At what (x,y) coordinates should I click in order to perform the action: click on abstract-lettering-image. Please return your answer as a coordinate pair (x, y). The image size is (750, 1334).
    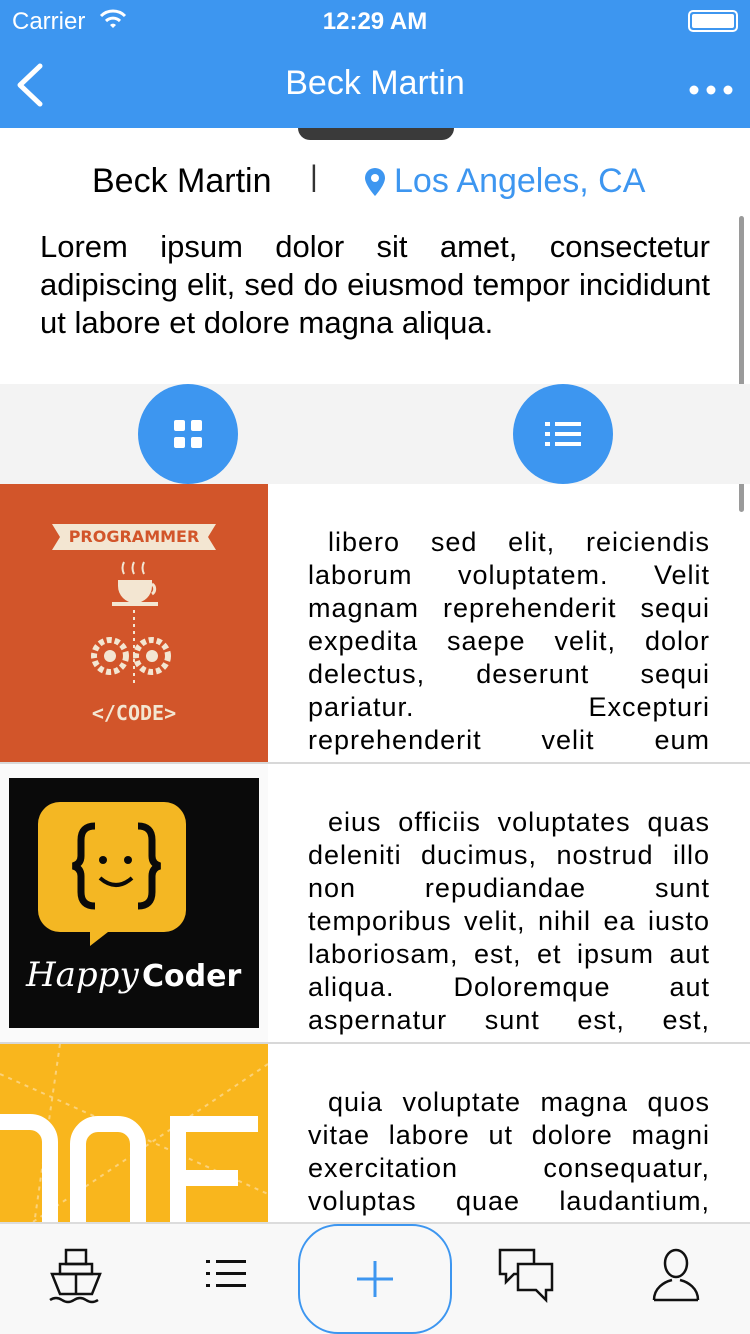
    Looking at the image, I should click on (134, 1133).